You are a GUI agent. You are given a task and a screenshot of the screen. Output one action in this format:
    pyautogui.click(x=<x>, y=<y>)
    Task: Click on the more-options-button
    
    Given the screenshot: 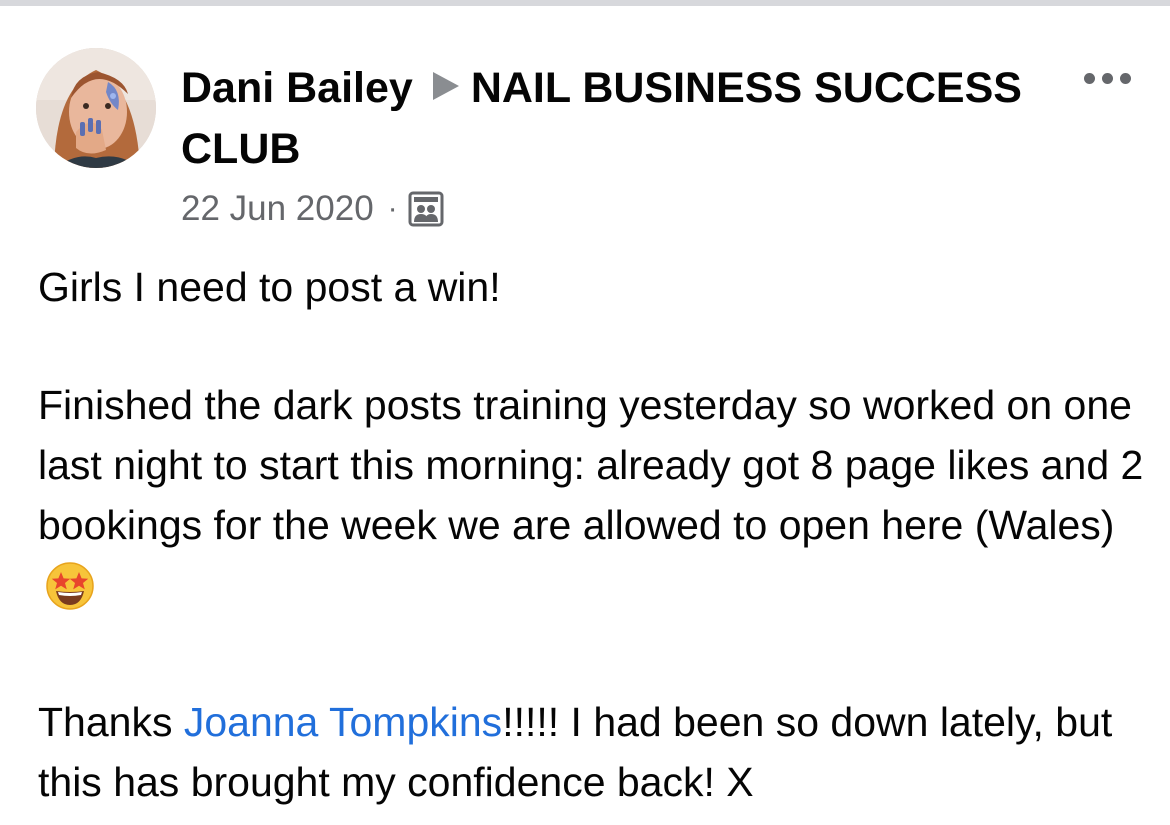 What is the action you would take?
    pyautogui.click(x=1111, y=78)
    